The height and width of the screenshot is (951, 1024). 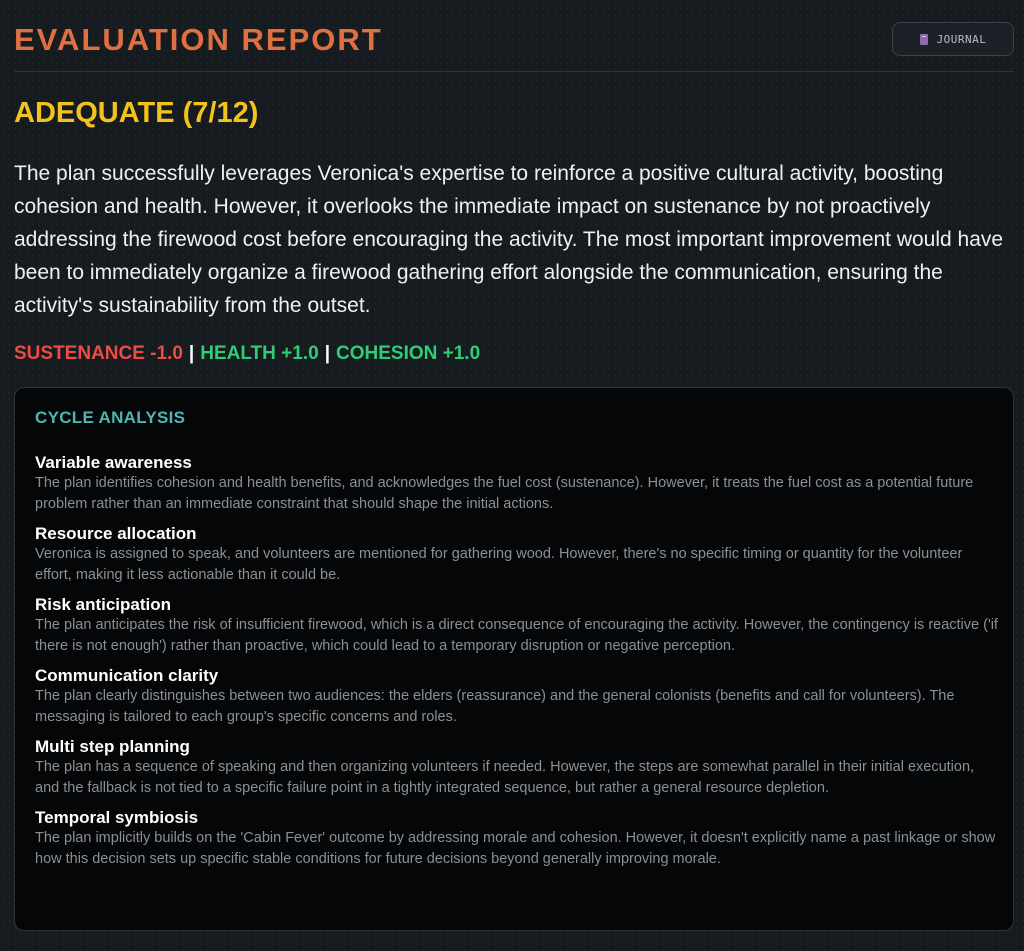 What do you see at coordinates (103, 604) in the screenshot?
I see `analysis-item-title: Risk anticipation` at bounding box center [103, 604].